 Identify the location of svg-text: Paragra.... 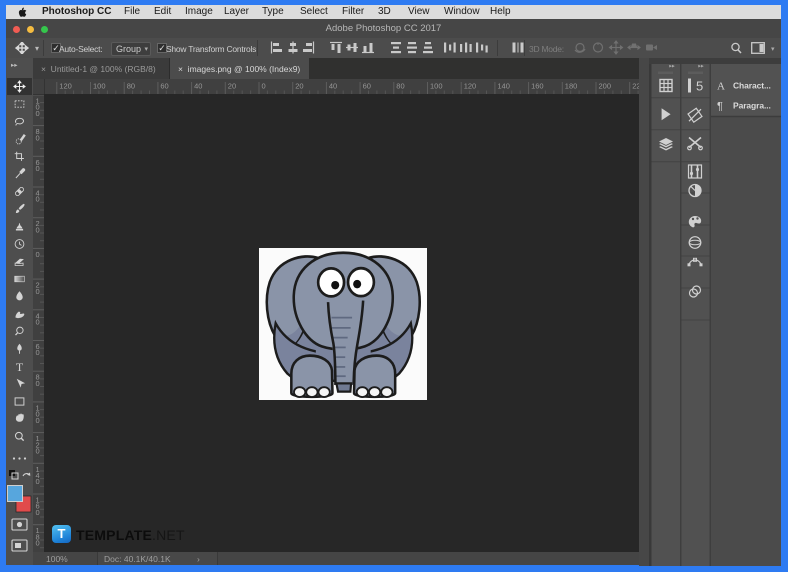
(752, 105).